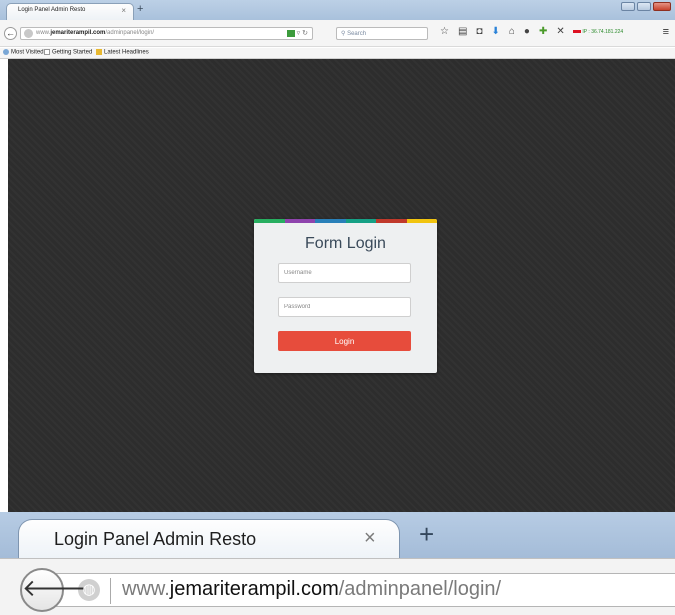 The width and height of the screenshot is (675, 615). I want to click on bookmark-latest-headlines: Latest Headlines, so click(122, 52).